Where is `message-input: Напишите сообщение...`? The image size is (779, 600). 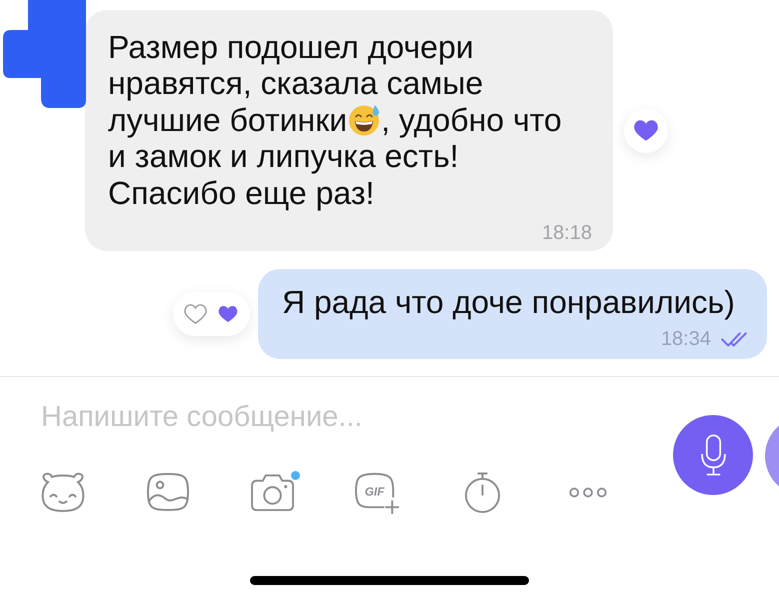
message-input: Напишите сообщение... is located at coordinates (321, 417).